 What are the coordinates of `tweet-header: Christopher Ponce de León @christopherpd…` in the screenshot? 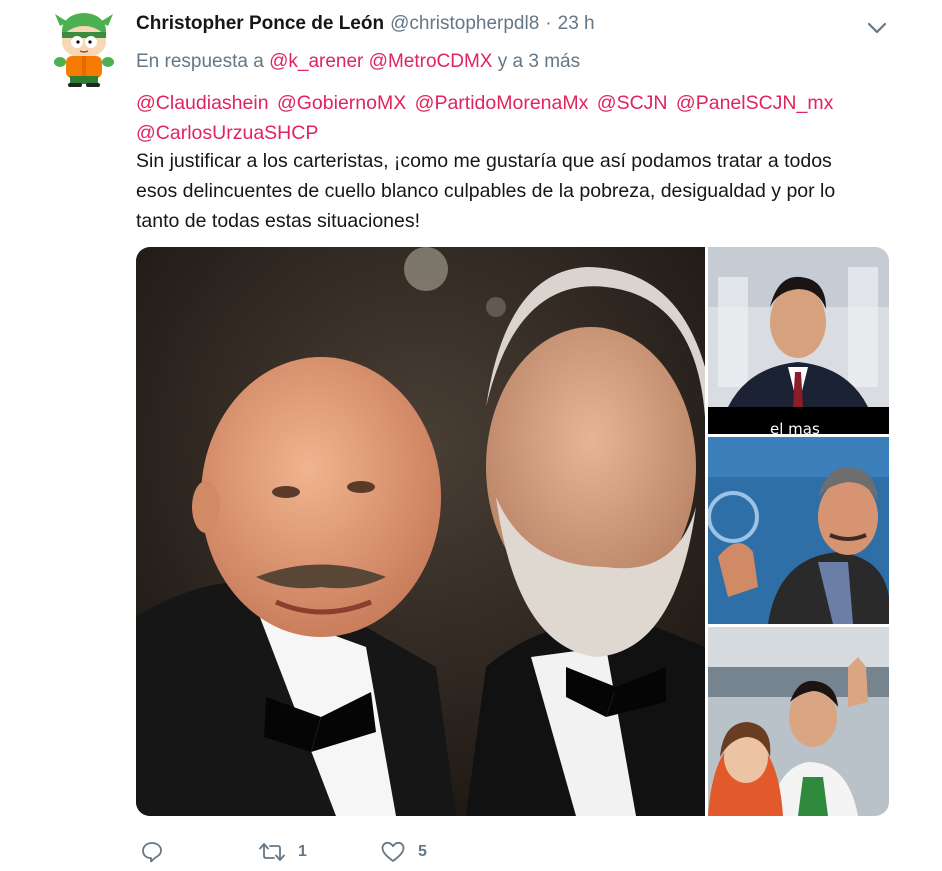 It's located at (365, 26).